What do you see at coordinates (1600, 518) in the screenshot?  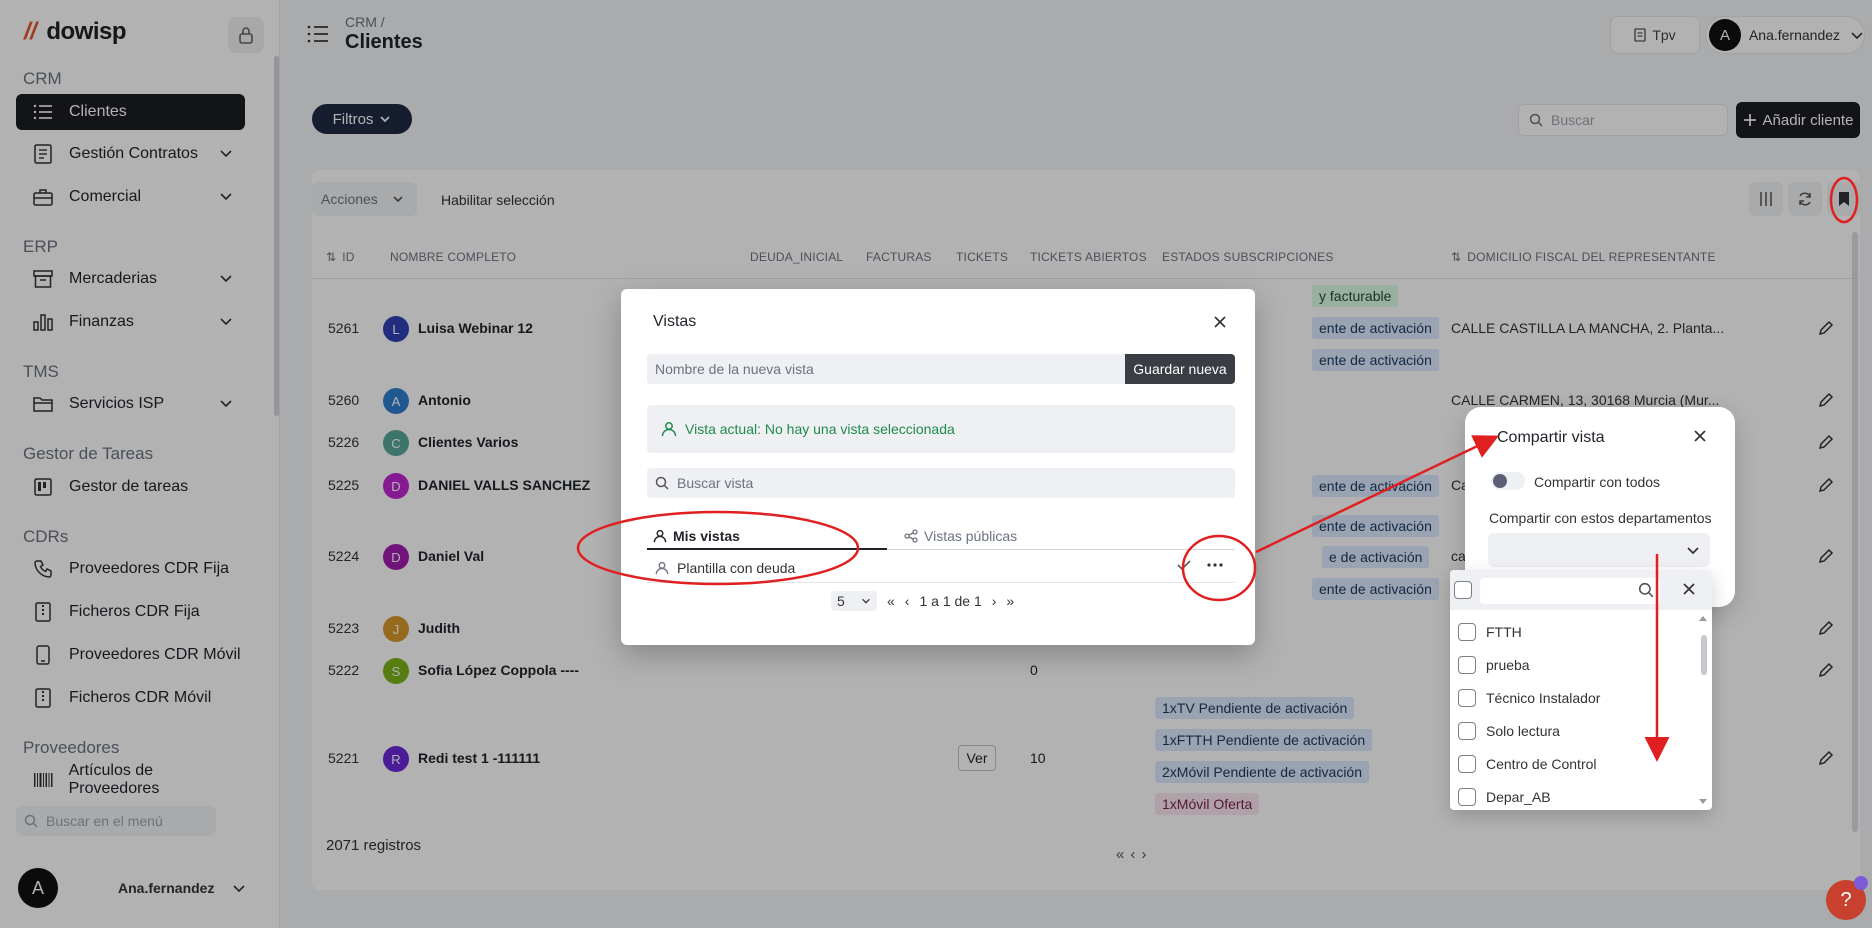 I see `departments-label: Compartir con estos departamentos` at bounding box center [1600, 518].